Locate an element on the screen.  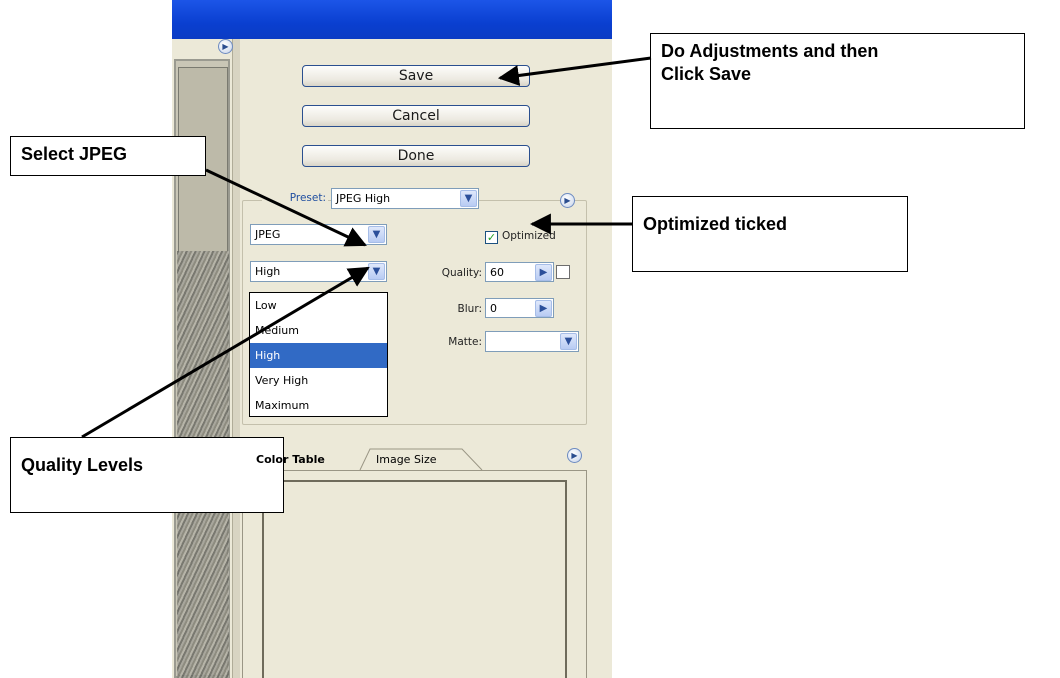
arrow-to-save is located at coordinates (574, 71).